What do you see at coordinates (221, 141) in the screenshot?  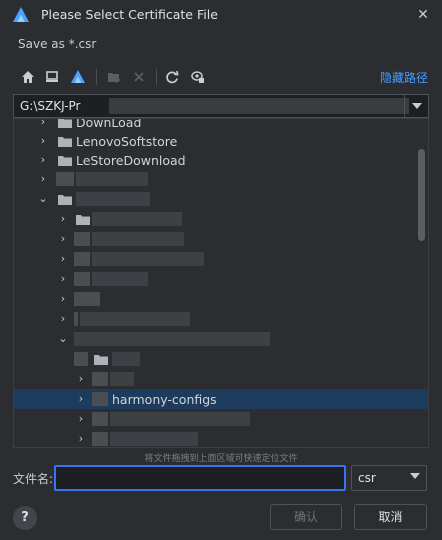 I see `tree-row-lenovosoftstore: › LenovoSoftstore` at bounding box center [221, 141].